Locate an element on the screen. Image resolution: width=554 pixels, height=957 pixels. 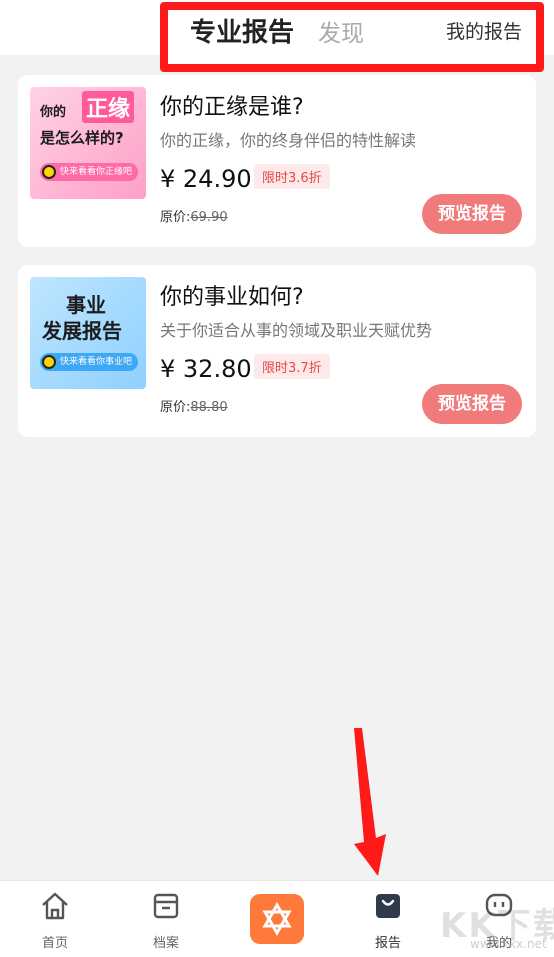
tab-my-reports: 我的报告 is located at coordinates (484, 30).